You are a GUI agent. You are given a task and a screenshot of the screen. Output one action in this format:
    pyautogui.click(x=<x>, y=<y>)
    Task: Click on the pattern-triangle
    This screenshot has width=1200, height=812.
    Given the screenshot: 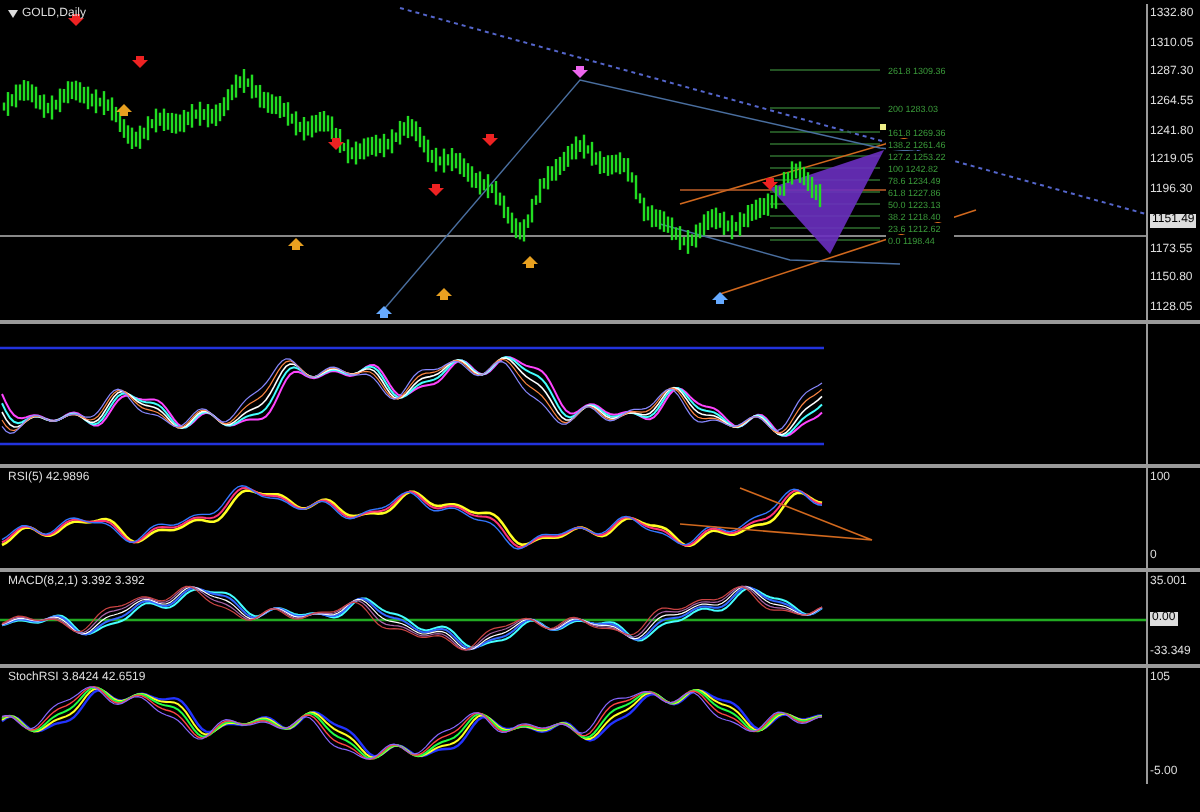 What is the action you would take?
    pyautogui.click(x=827, y=202)
    